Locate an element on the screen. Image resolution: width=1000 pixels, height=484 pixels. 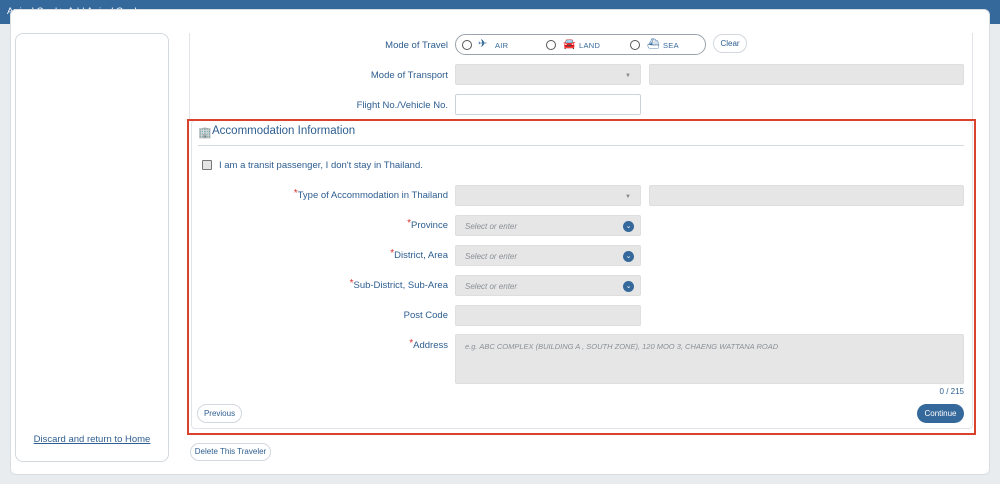
mode-of-travel-label: Mode of Travel is located at coordinates (416, 45).